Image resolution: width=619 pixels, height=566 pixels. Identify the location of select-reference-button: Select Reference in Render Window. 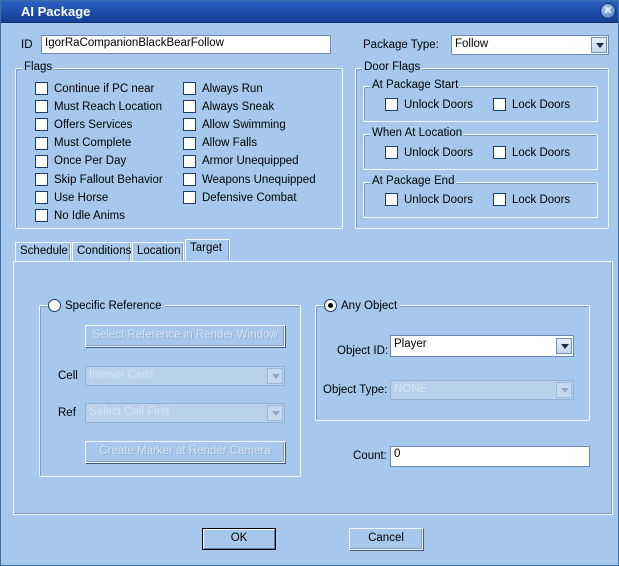
(185, 336).